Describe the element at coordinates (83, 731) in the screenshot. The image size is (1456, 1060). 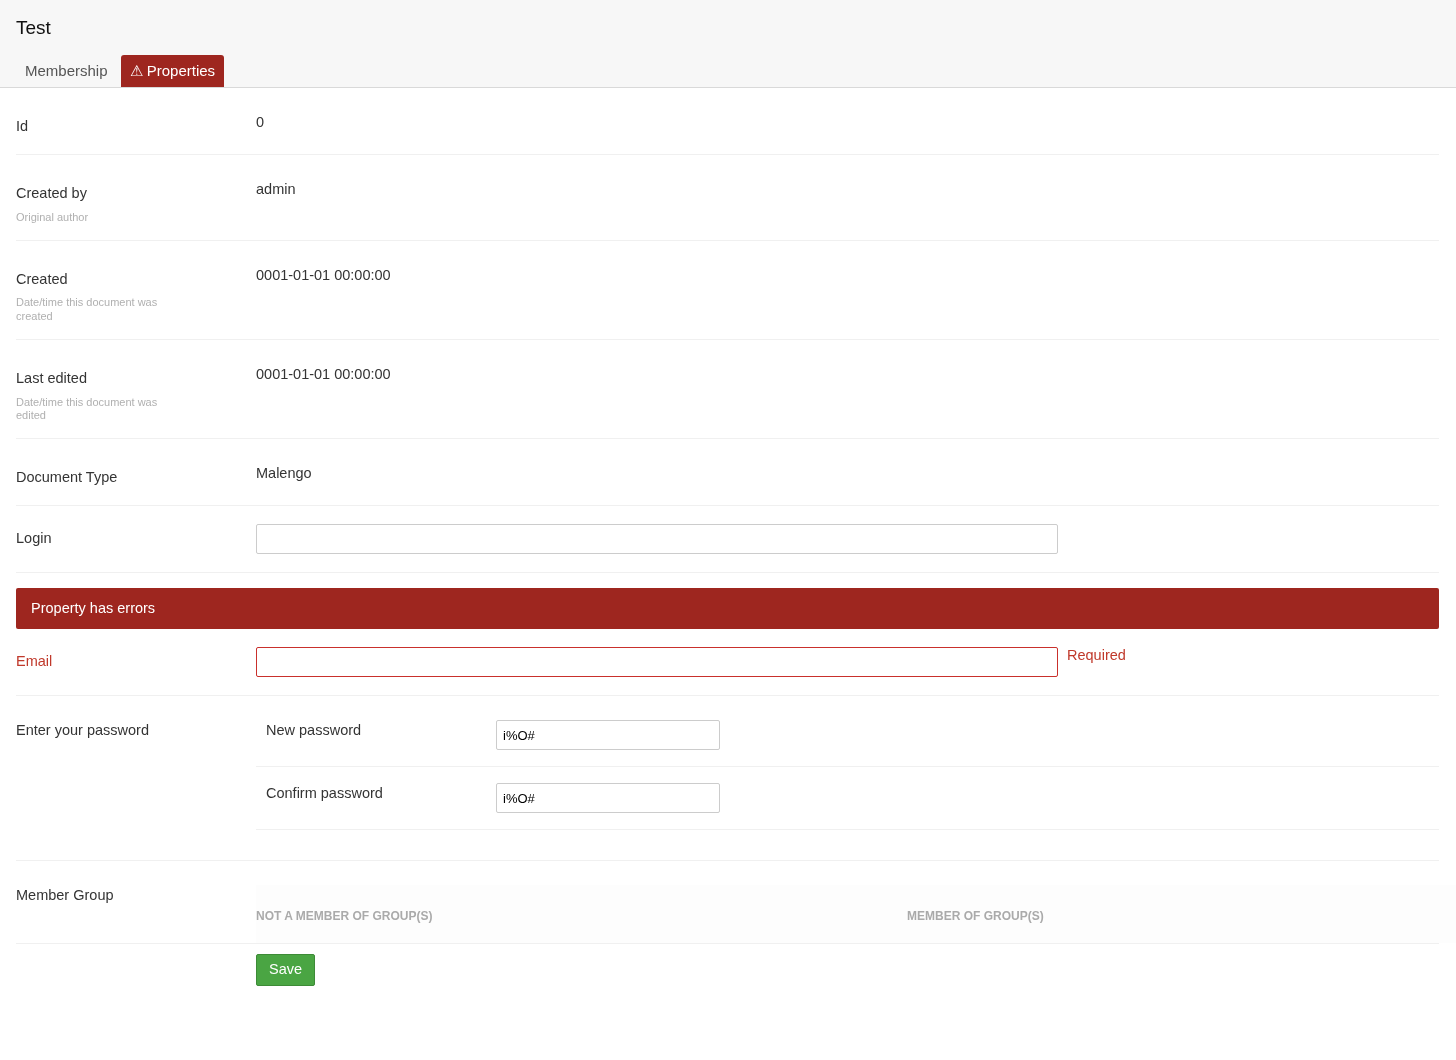
I see `field-label: Enter your password` at that location.